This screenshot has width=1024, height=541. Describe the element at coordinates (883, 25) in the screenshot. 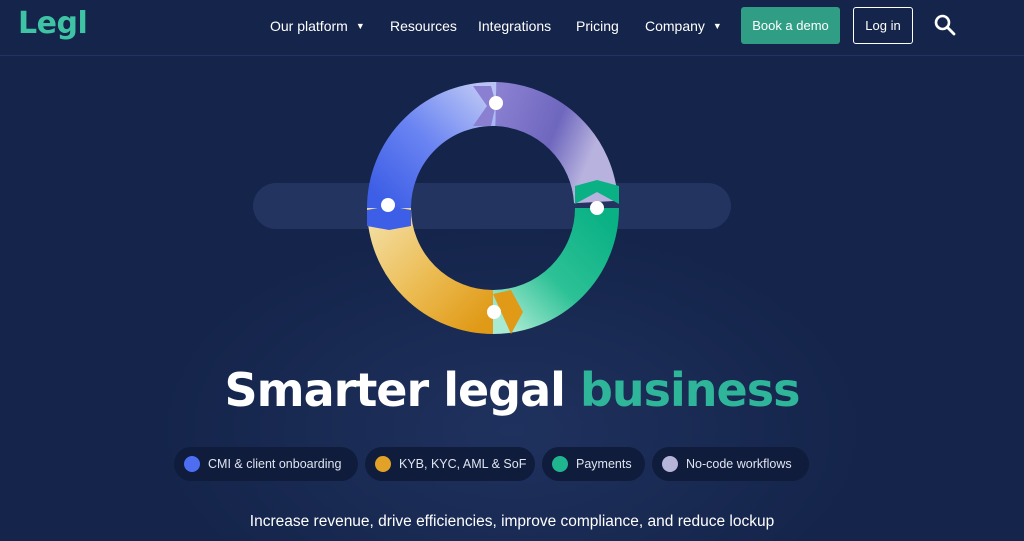

I see `login-button: Log in` at that location.